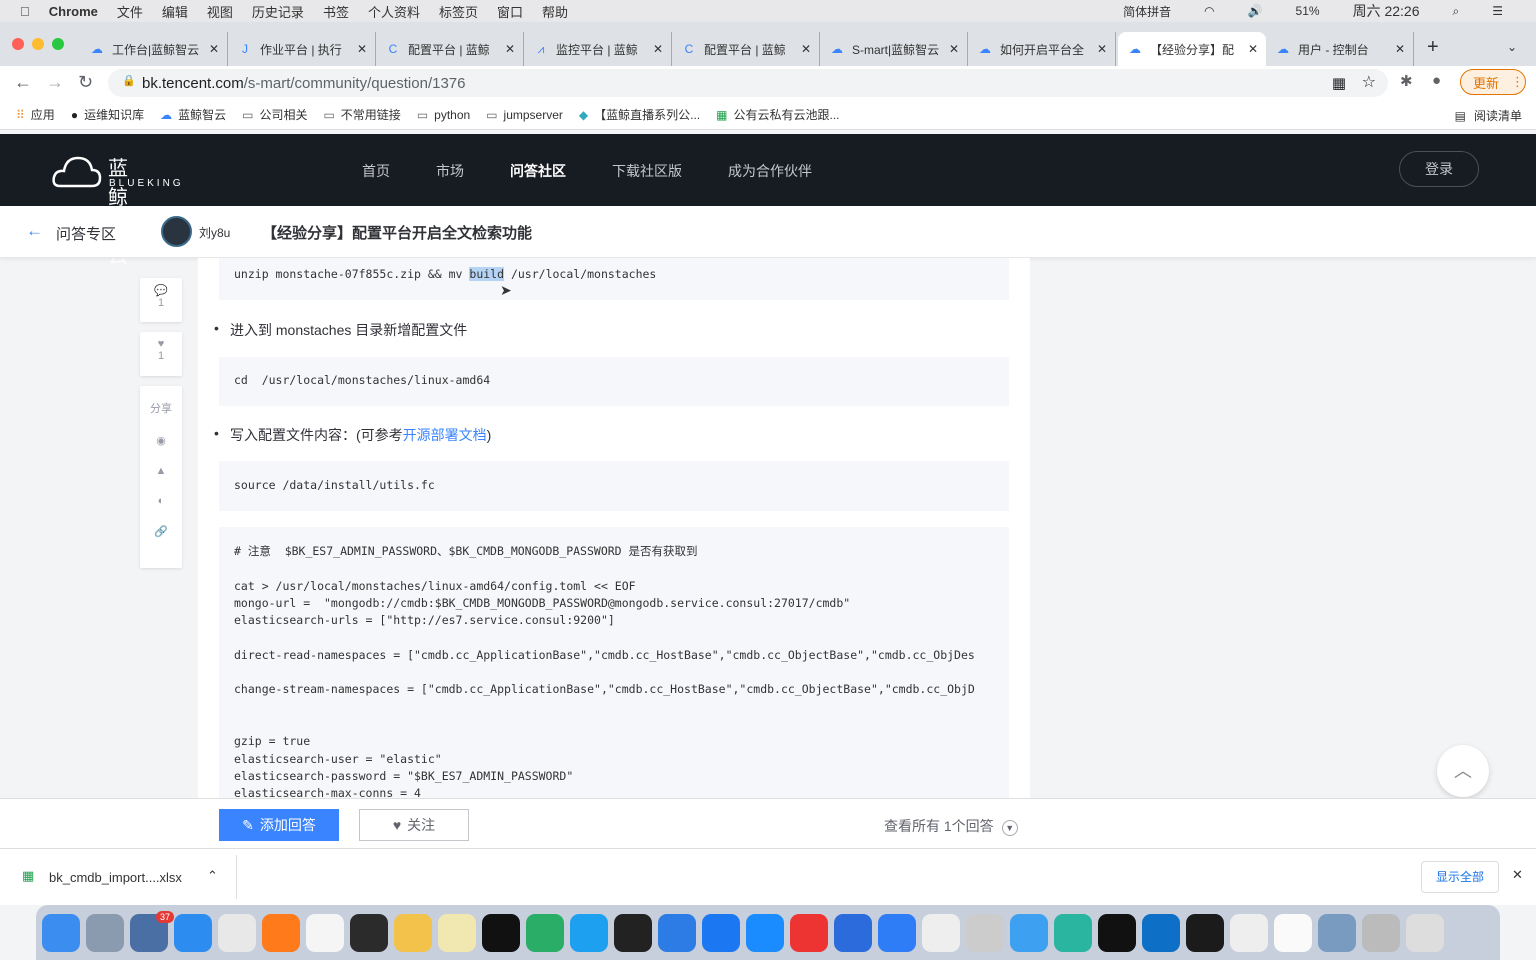  I want to click on wifi-icon: ◠, so click(1209, 11).